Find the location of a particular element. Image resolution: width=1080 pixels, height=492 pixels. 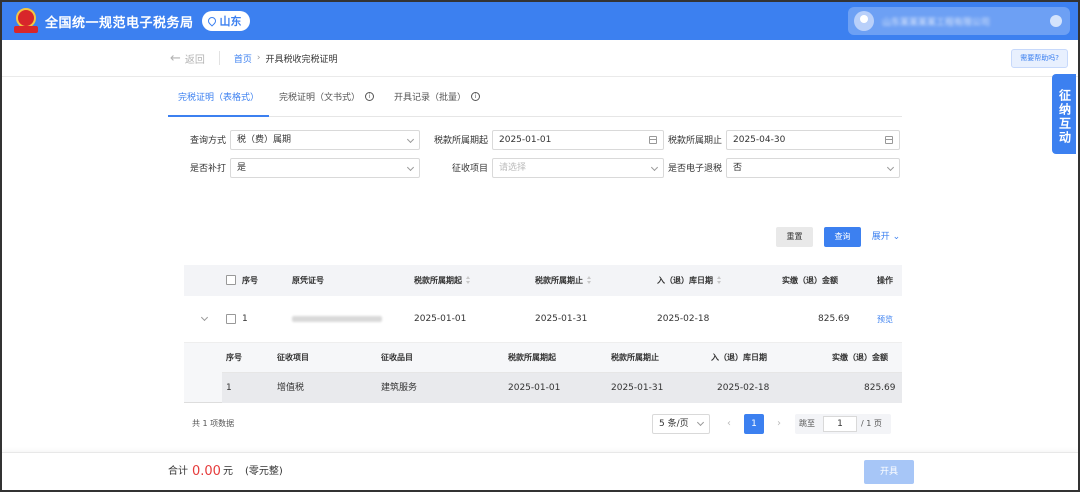

page-number-current: 1 is located at coordinates (754, 424).